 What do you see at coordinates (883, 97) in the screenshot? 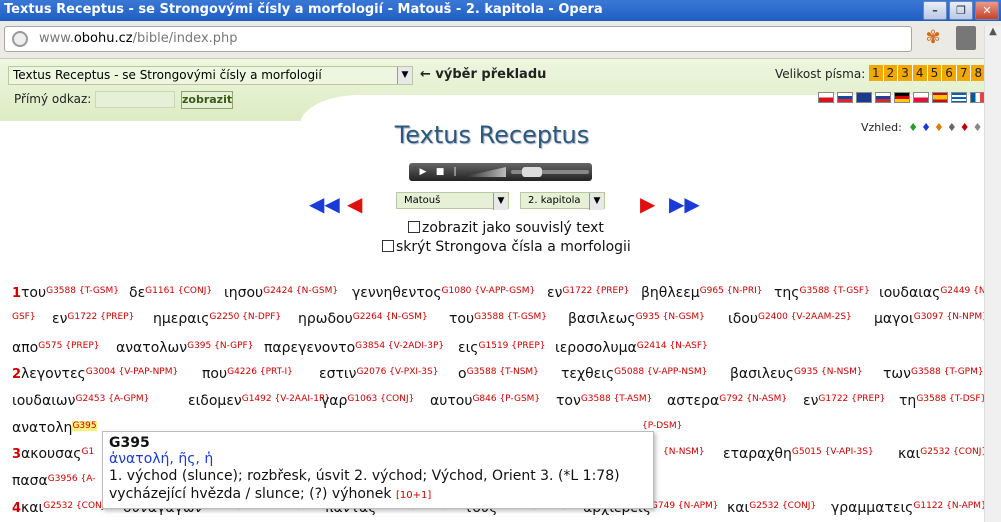
I see `flag-russia-icon` at bounding box center [883, 97].